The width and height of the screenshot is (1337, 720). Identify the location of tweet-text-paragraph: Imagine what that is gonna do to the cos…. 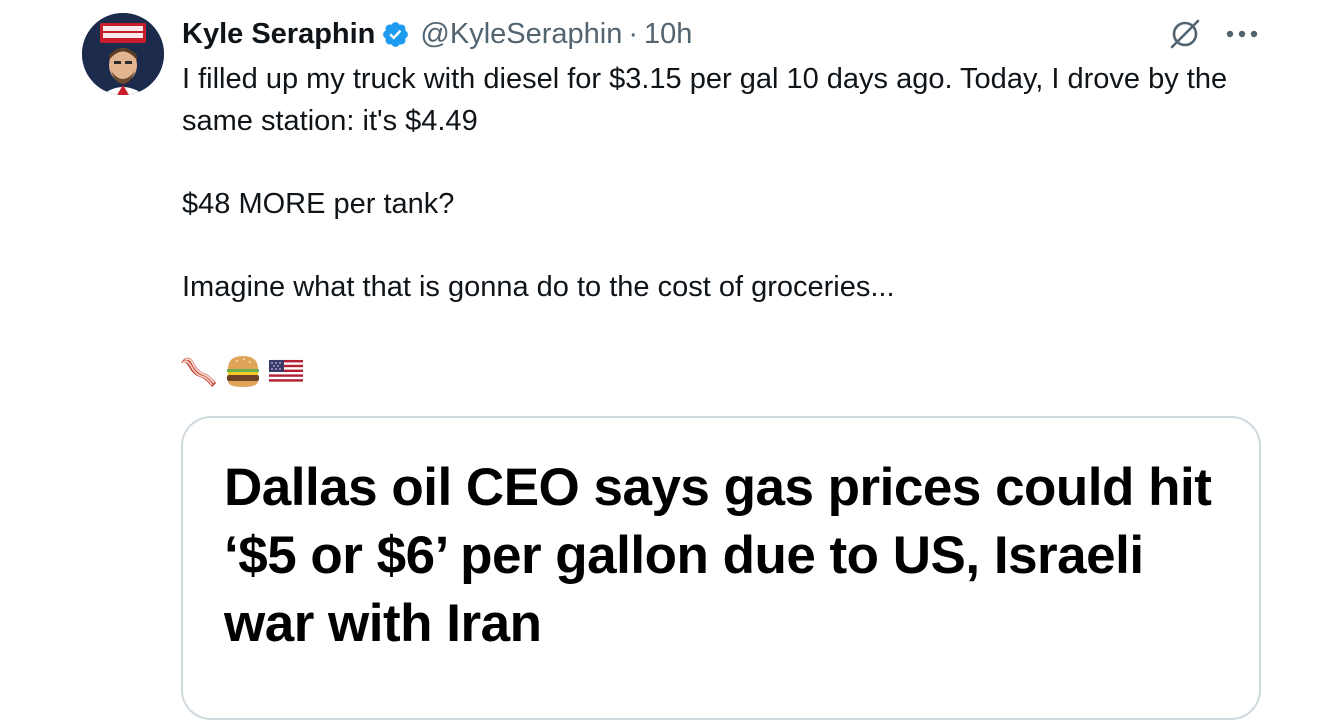
(538, 287).